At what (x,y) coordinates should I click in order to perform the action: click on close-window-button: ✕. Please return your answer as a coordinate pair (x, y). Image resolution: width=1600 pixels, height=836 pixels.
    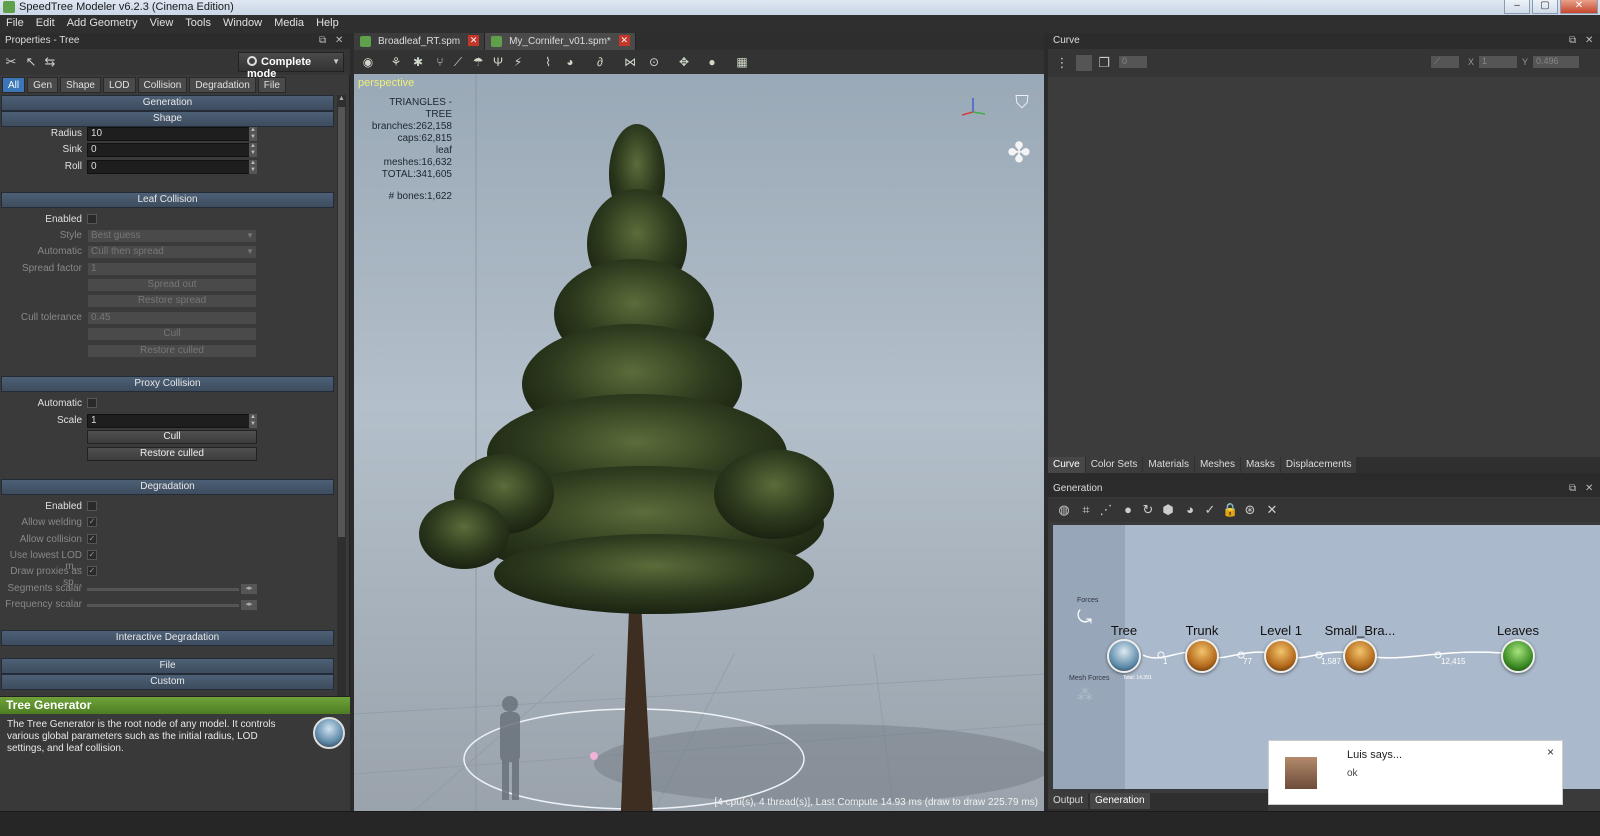
    Looking at the image, I should click on (1579, 7).